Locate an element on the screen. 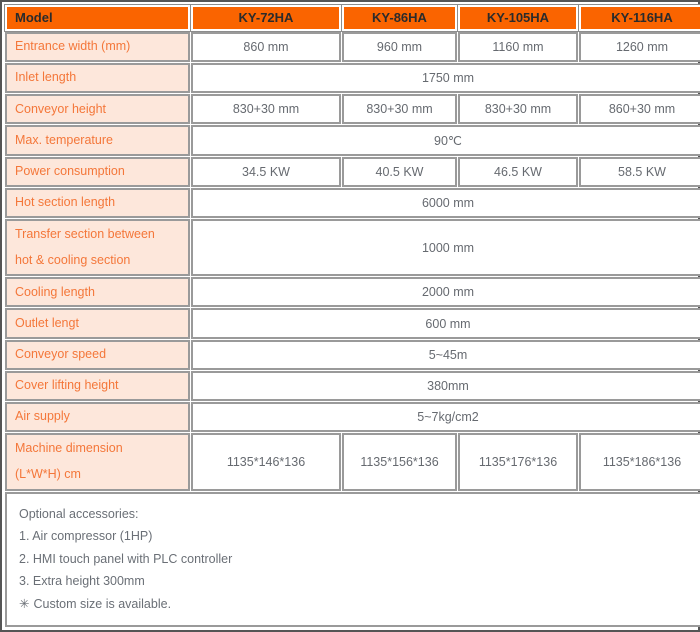 The height and width of the screenshot is (632, 700). table-row: Conveyor speed 5~45m is located at coordinates (352, 354).